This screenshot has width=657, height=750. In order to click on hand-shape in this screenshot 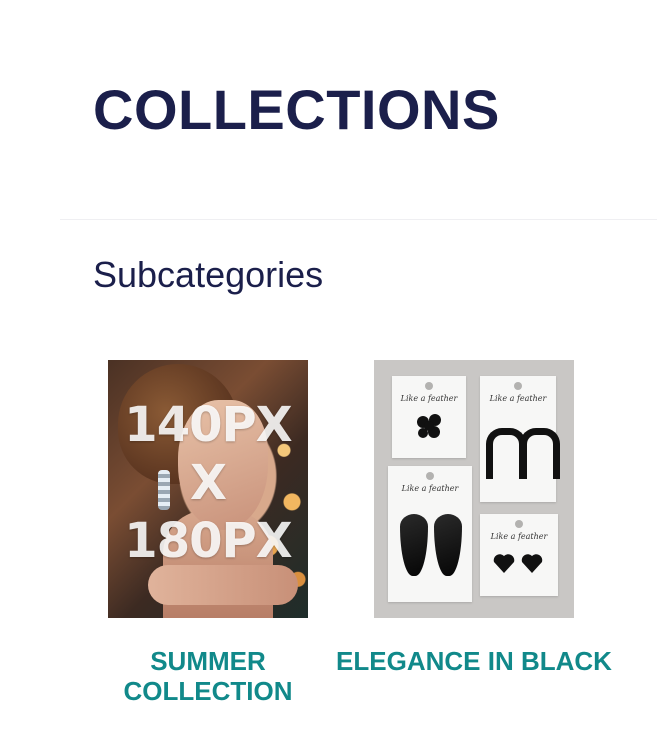, I will do `click(223, 585)`.